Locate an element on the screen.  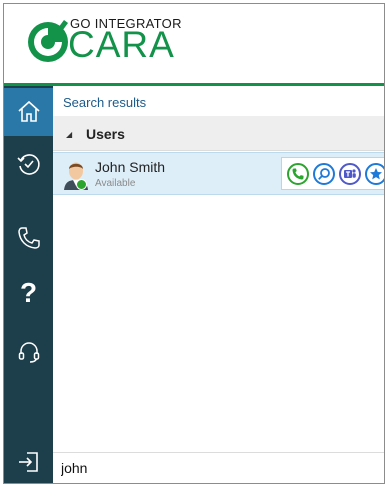
history-icon is located at coordinates (28, 164).